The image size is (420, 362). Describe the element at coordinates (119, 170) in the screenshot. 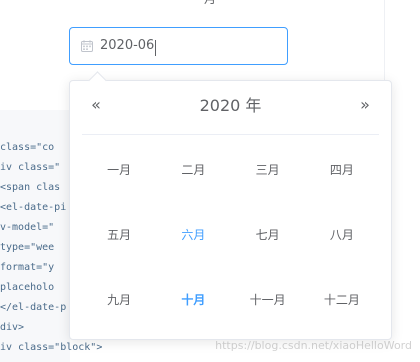

I see `month-jan: 一月` at that location.